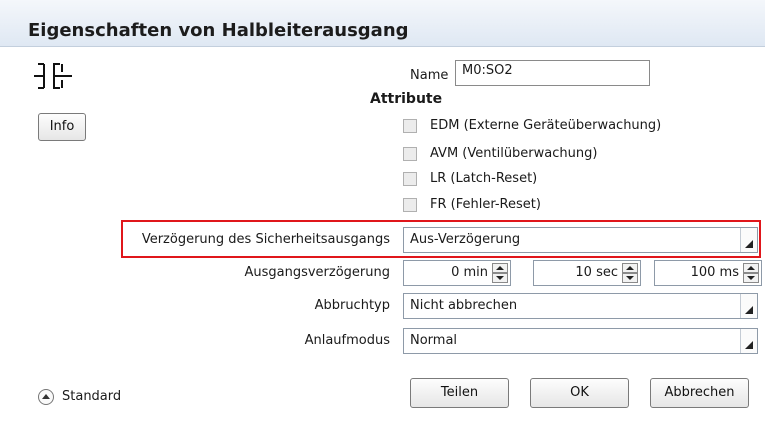 Image resolution: width=765 pixels, height=427 pixels. Describe the element at coordinates (410, 179) in the screenshot. I see `lr-checkbox` at that location.